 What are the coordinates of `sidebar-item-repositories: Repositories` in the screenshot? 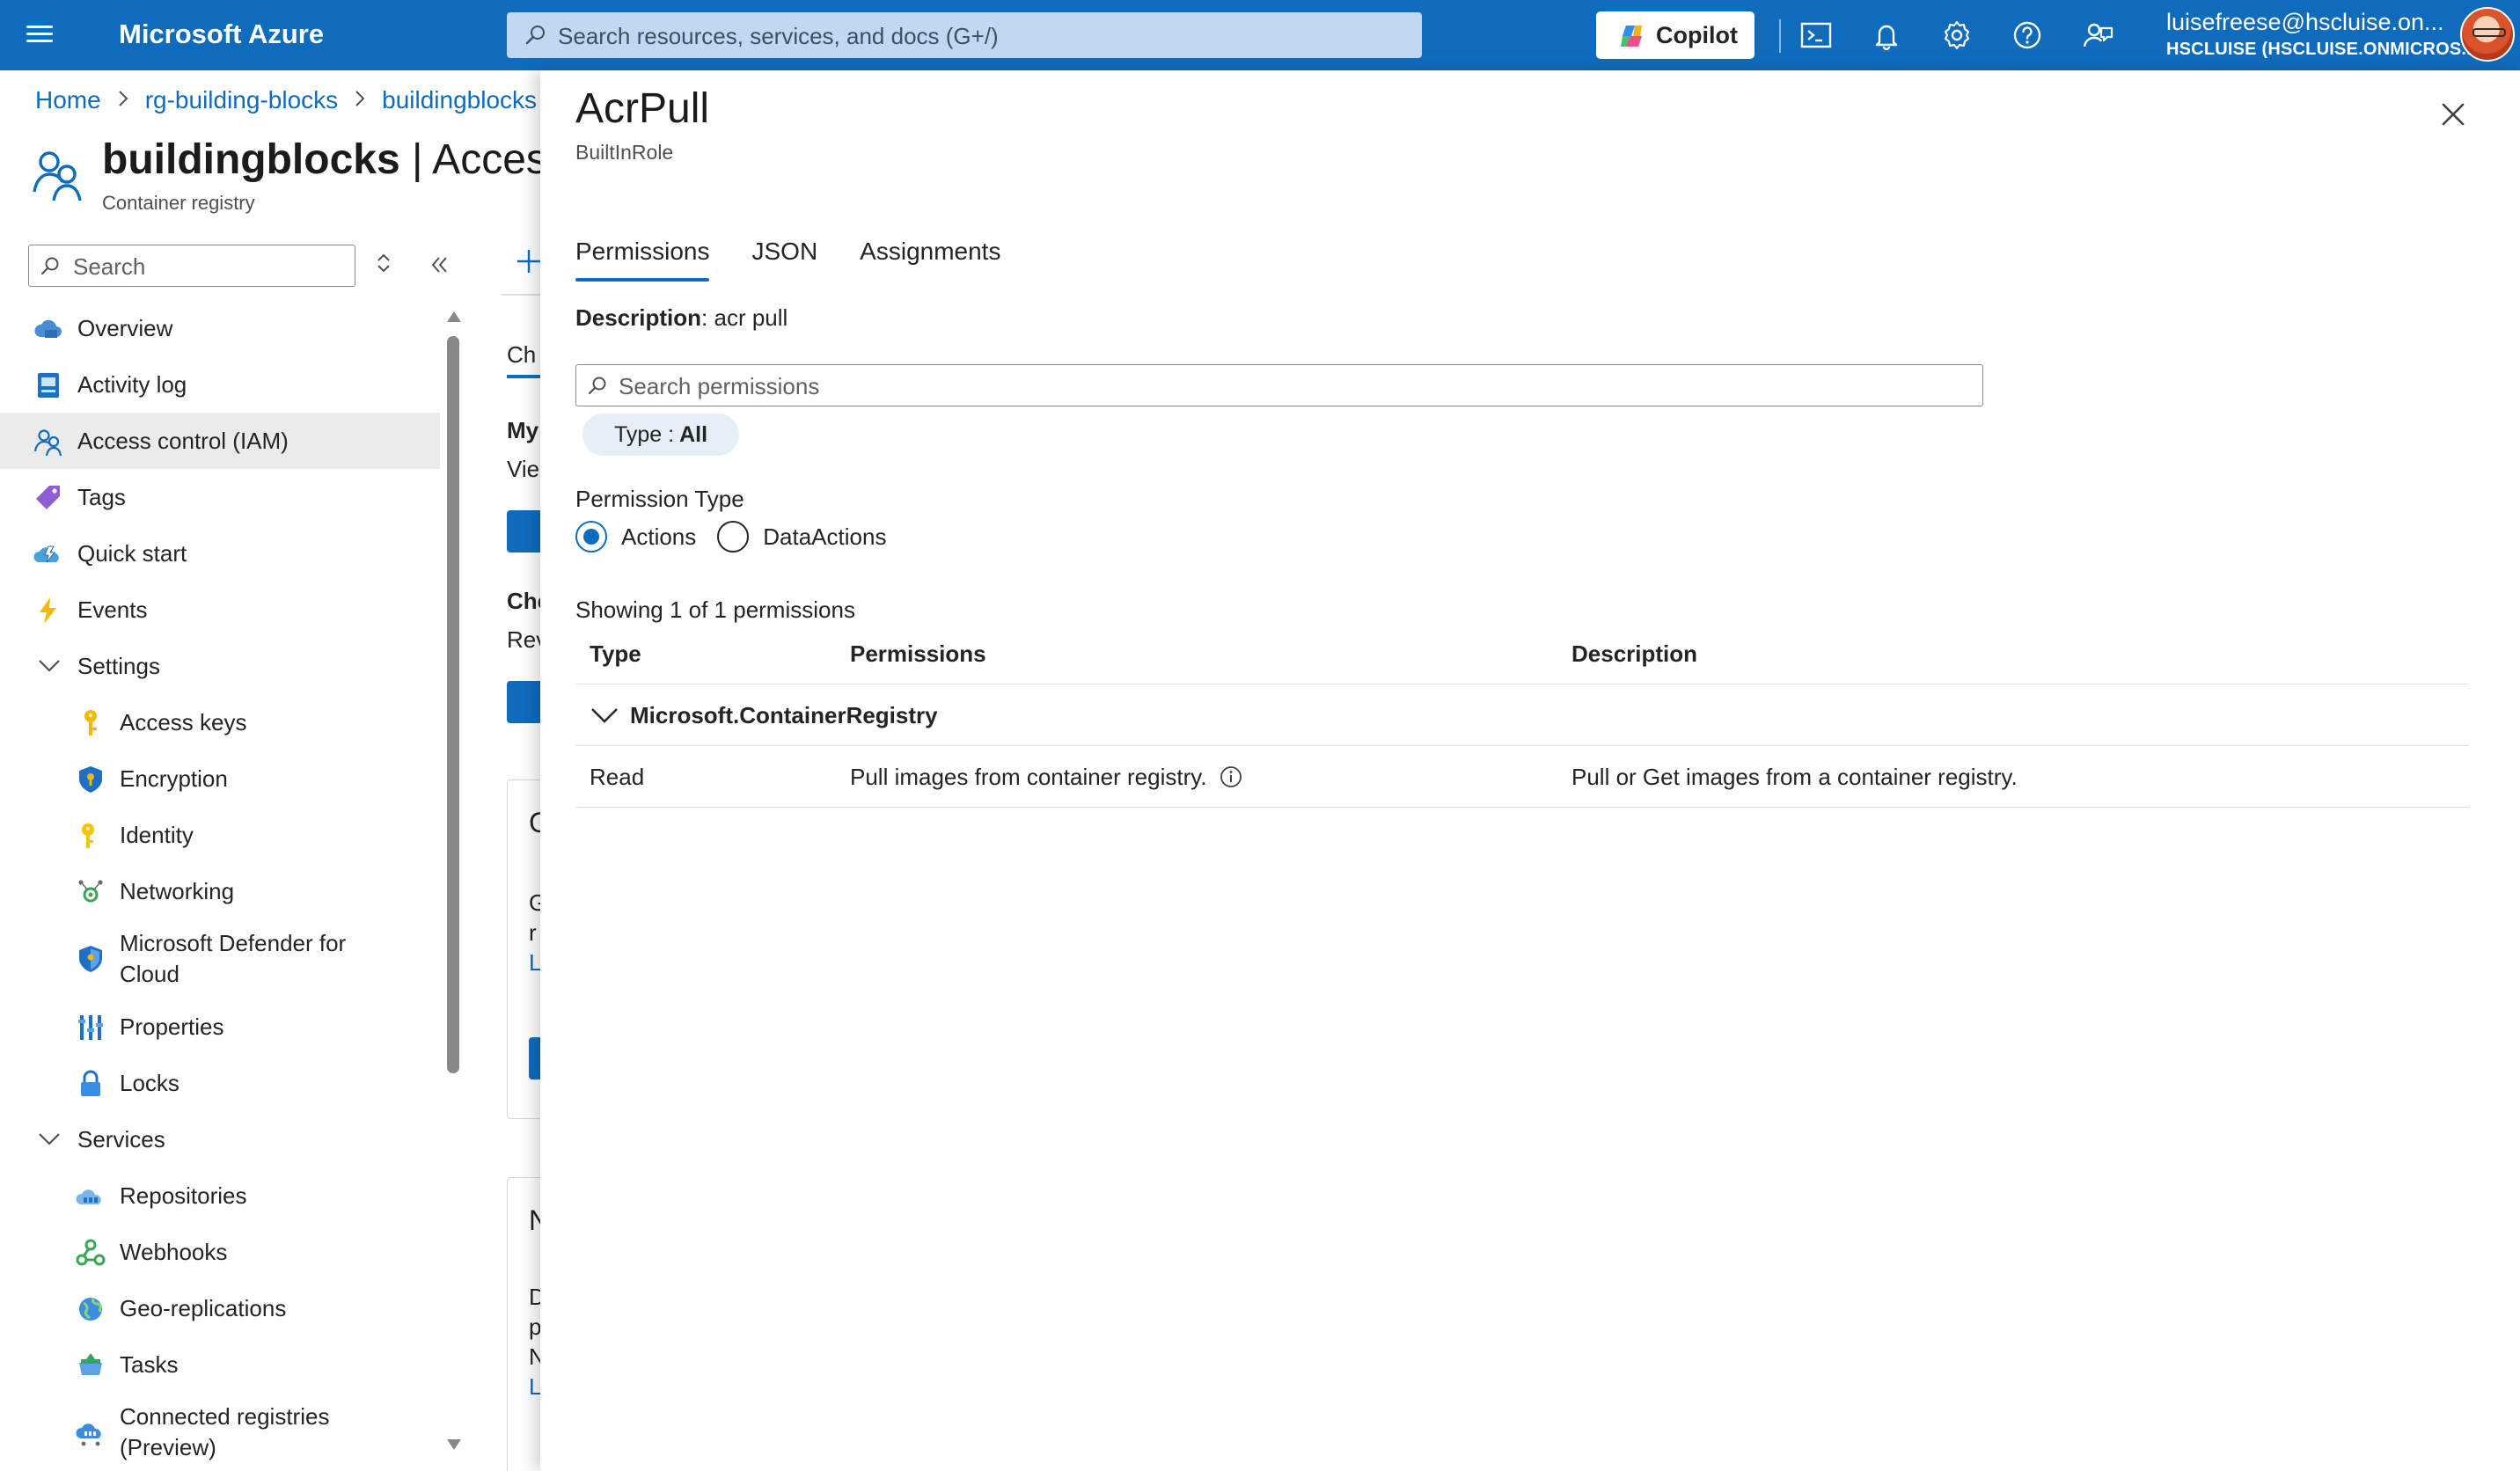 It's located at (220, 1195).